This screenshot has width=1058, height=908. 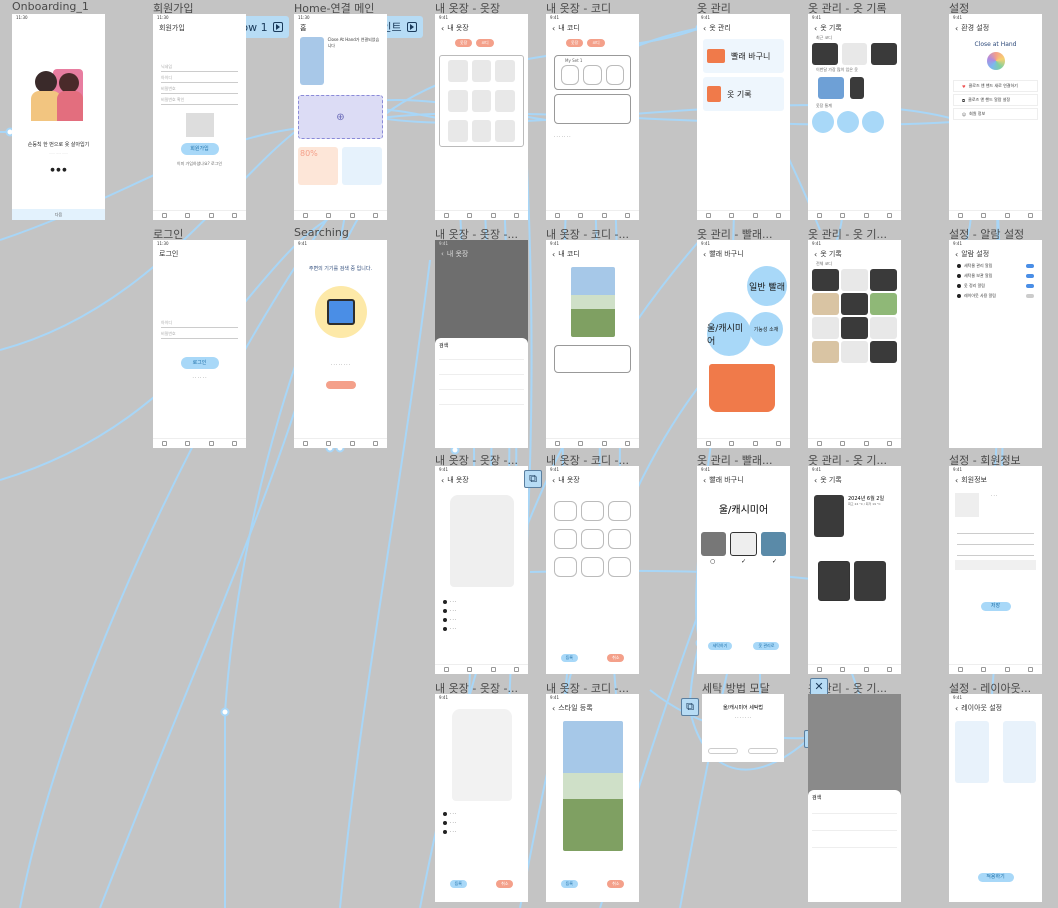 What do you see at coordinates (967, 505) in the screenshot?
I see `avatar` at bounding box center [967, 505].